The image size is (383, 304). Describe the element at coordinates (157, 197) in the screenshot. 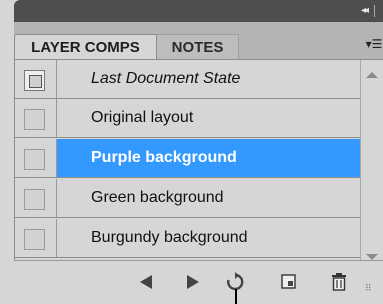

I see `list-item-label: Green background` at that location.